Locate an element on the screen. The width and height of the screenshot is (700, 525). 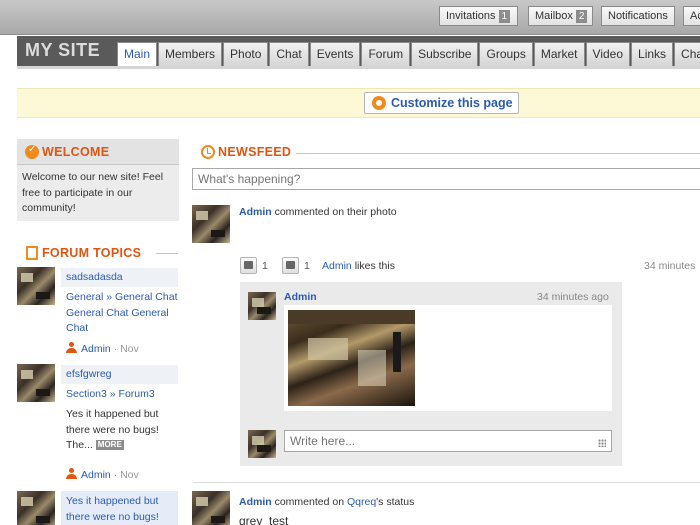
comment-author-name: Admin is located at coordinates (300, 297).